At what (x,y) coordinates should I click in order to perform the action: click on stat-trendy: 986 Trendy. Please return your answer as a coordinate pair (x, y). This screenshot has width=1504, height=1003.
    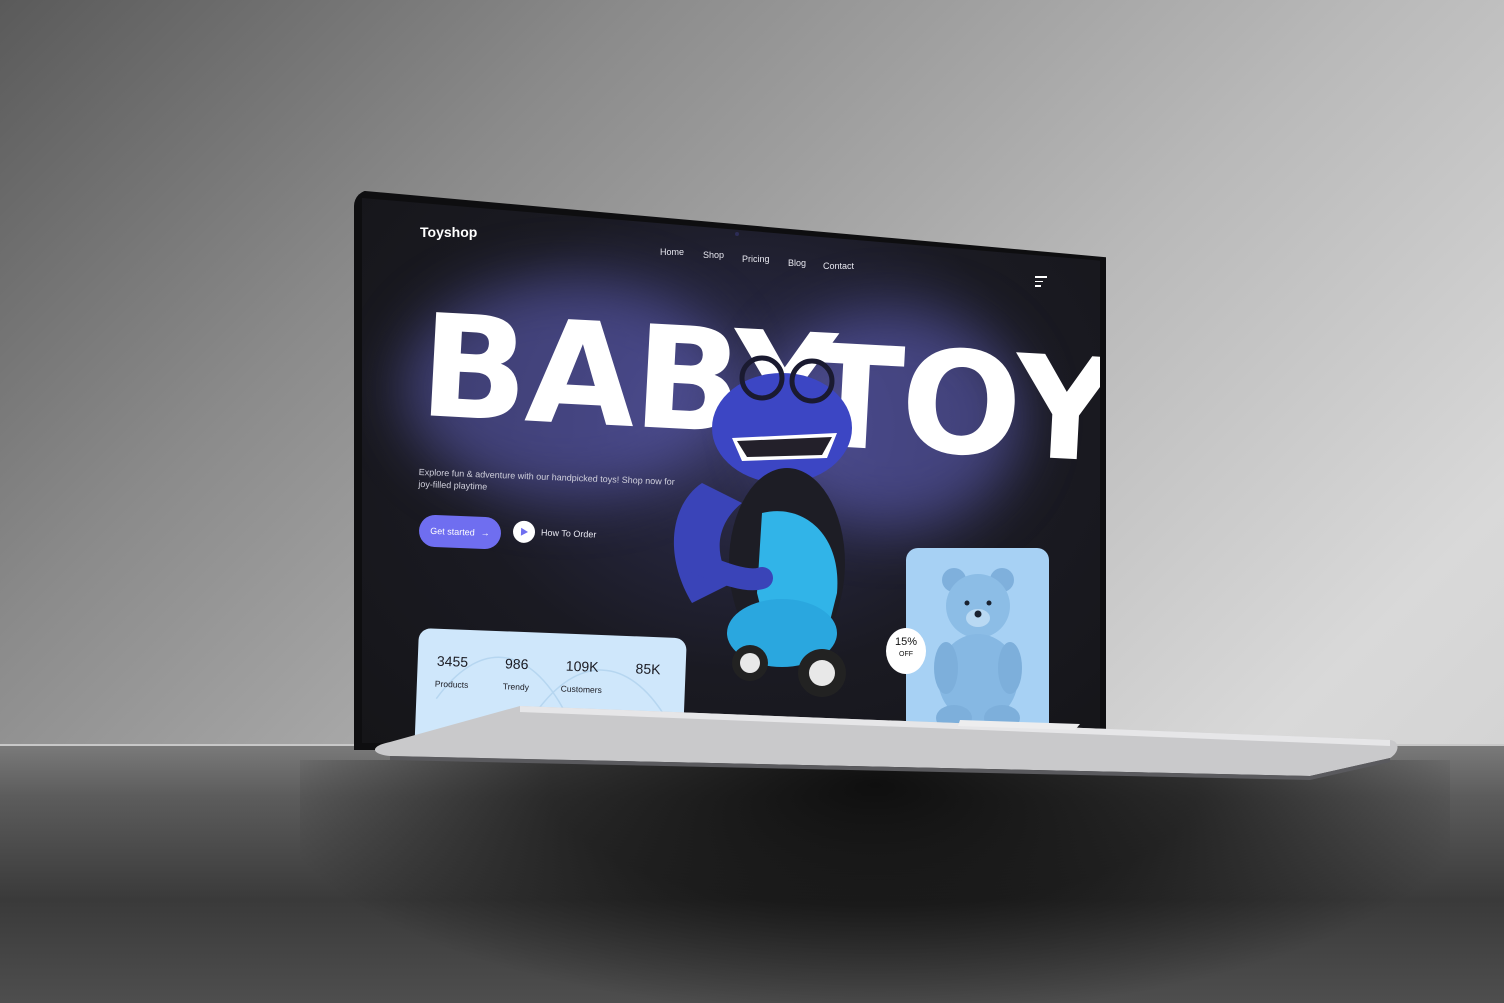
    Looking at the image, I should click on (517, 673).